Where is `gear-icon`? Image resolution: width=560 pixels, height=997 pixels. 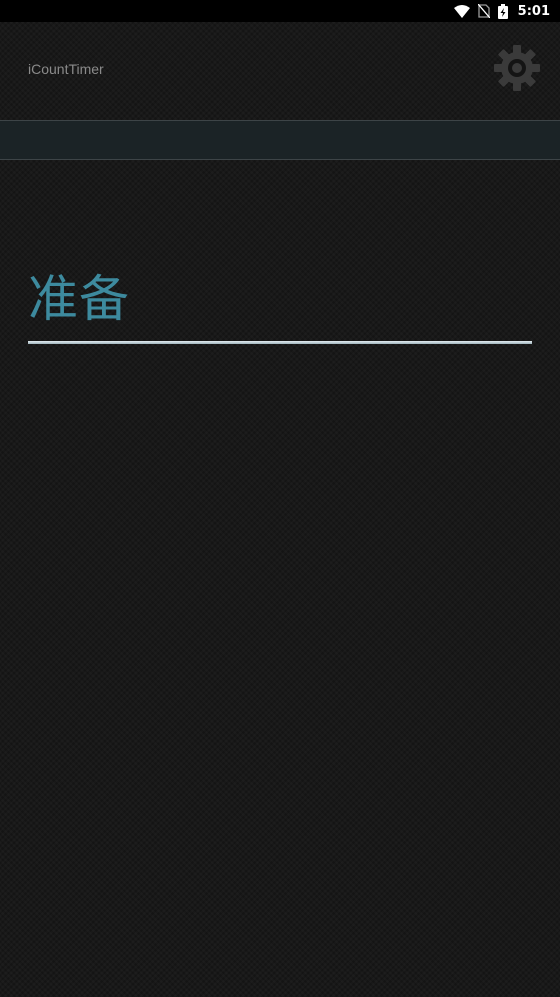 gear-icon is located at coordinates (517, 68).